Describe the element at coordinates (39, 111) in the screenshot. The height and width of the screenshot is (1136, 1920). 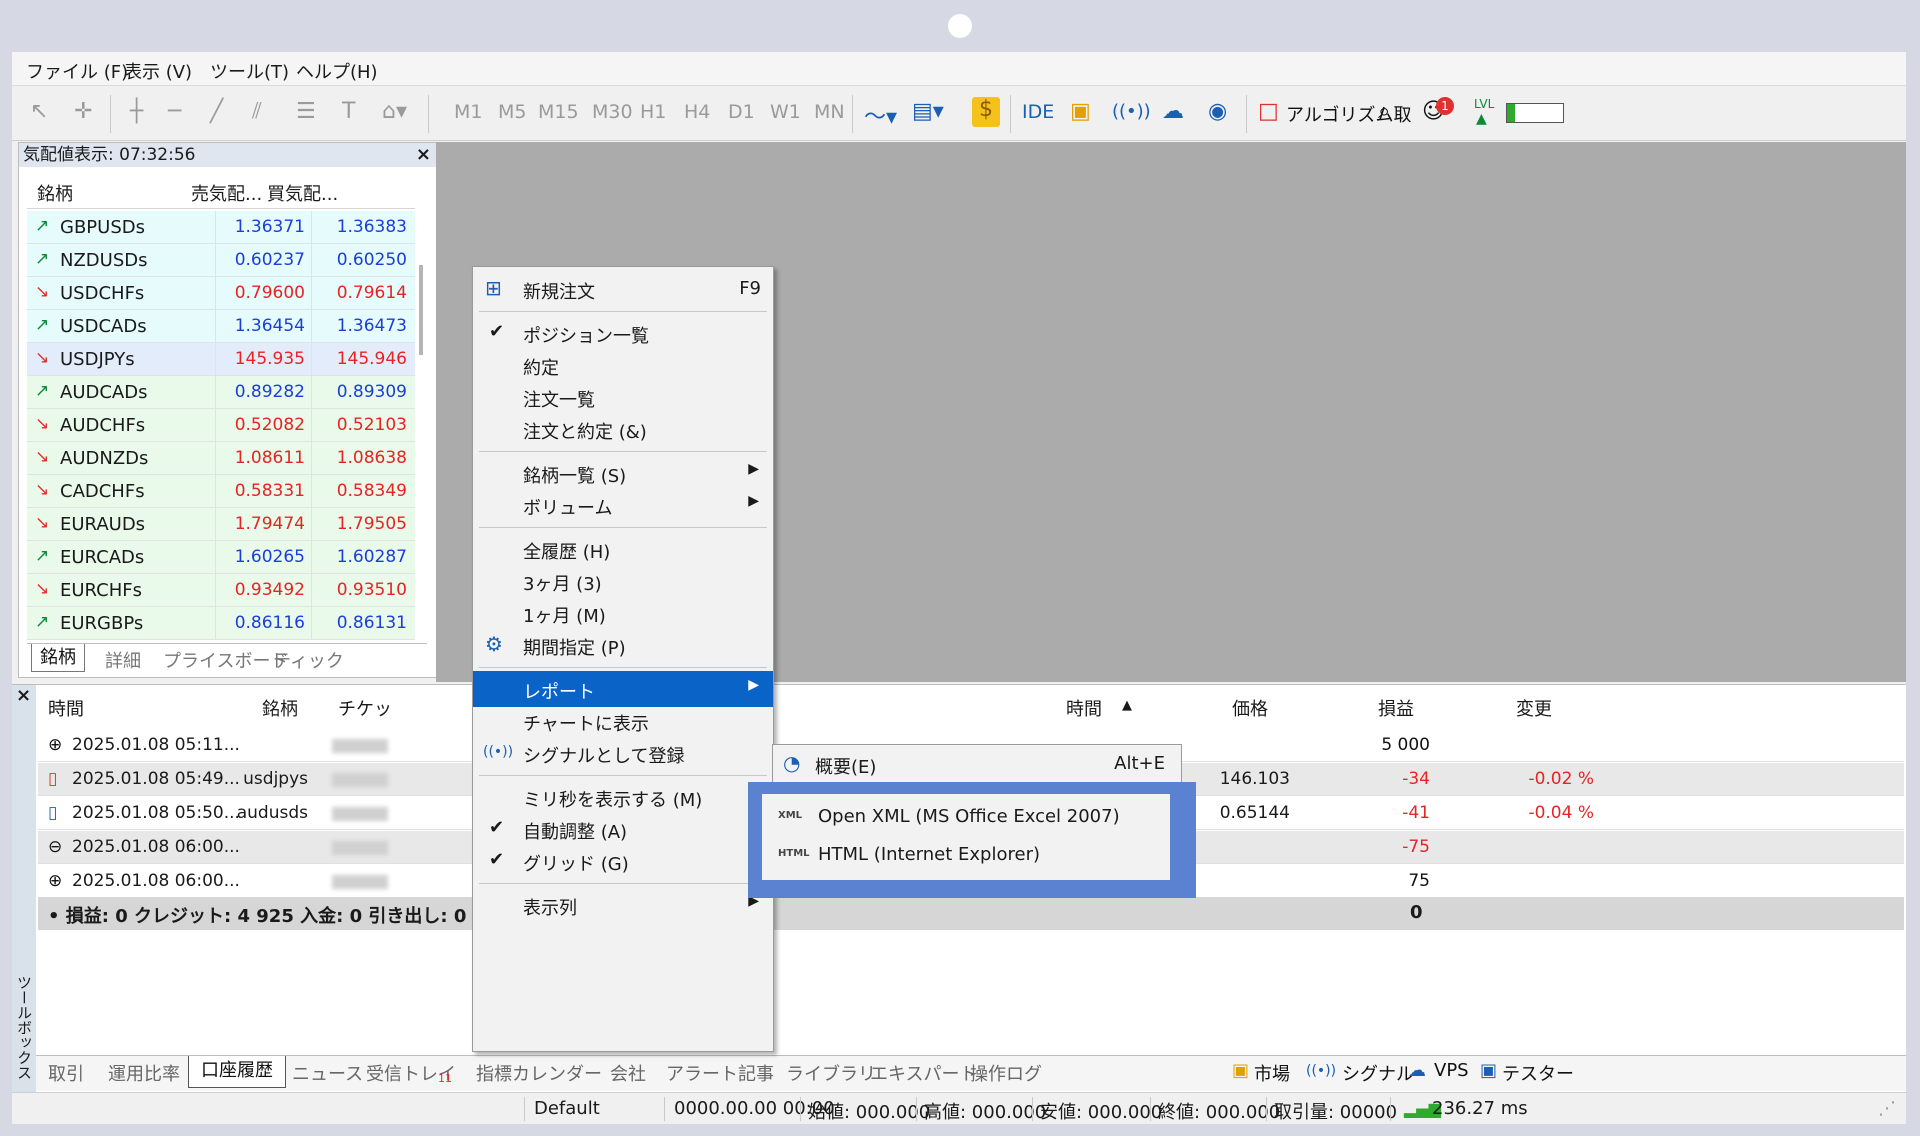
I see `cursor-icon: ↖` at that location.